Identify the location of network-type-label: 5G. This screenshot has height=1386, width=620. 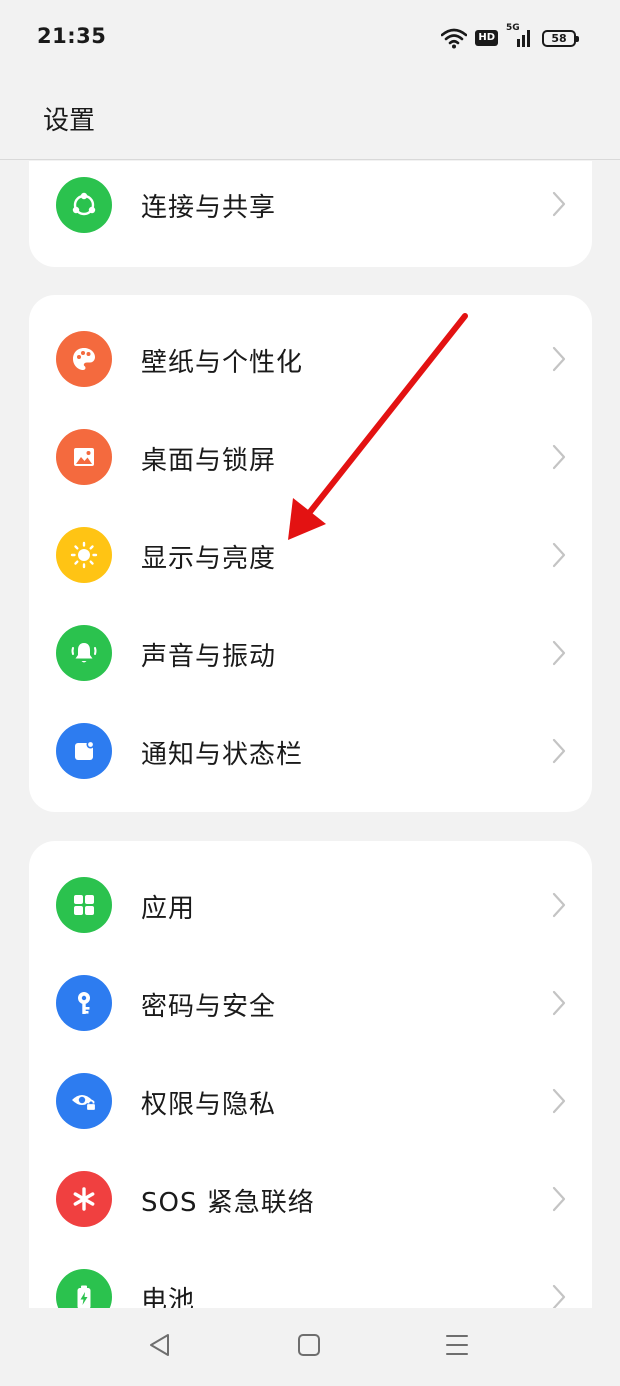
(513, 28).